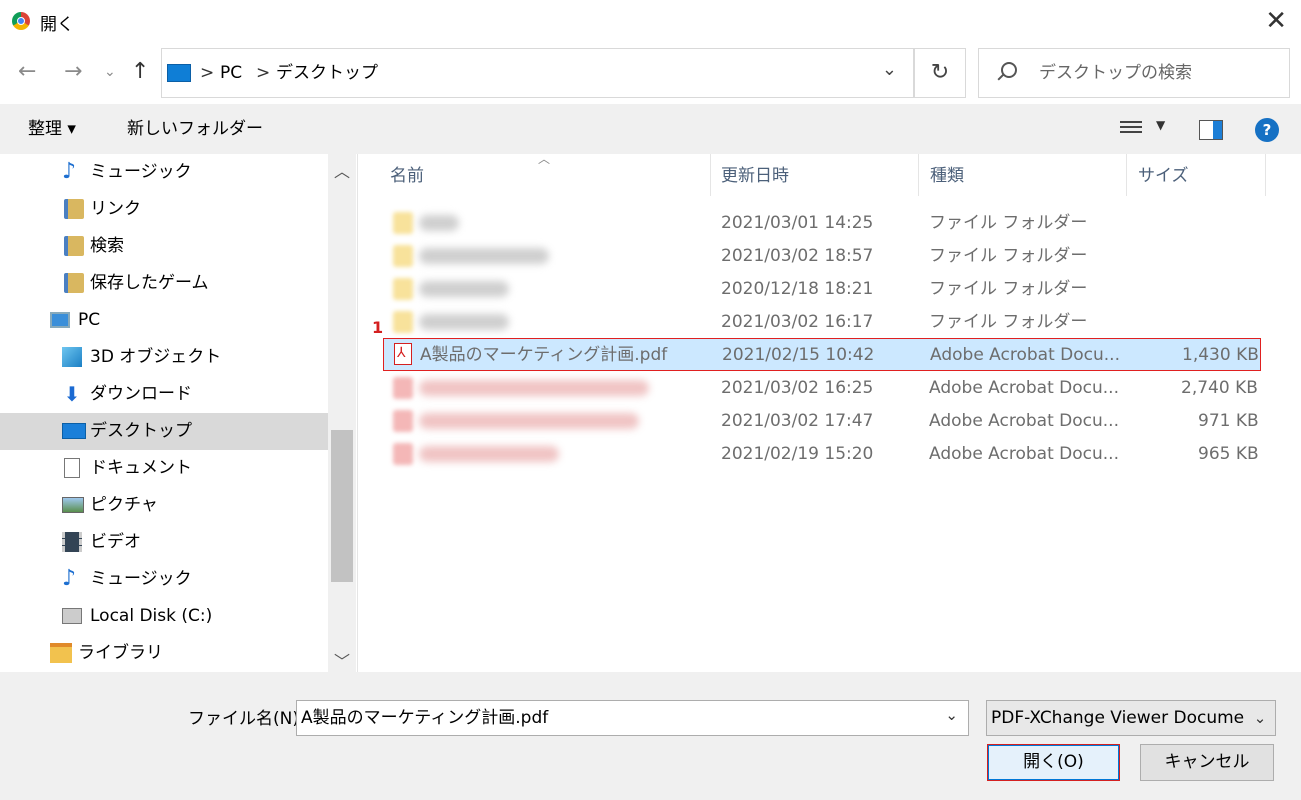 The image size is (1301, 800). What do you see at coordinates (115, 209) in the screenshot?
I see `sidebar-item-label: リンク` at bounding box center [115, 209].